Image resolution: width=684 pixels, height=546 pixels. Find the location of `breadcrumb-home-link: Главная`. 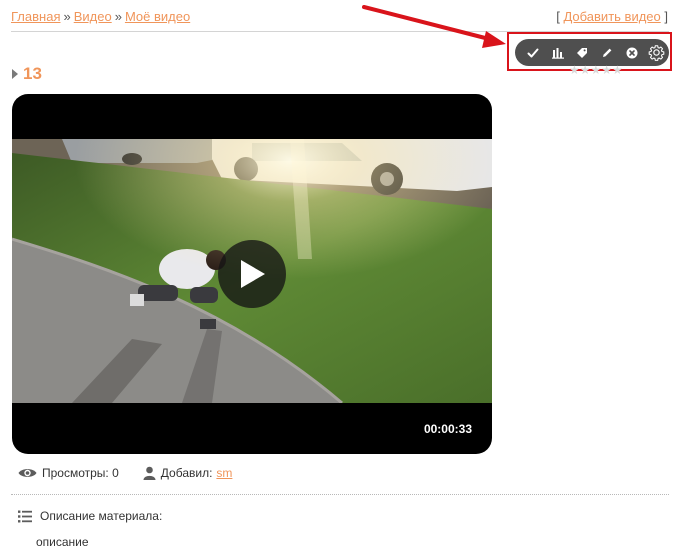

breadcrumb-home-link: Главная is located at coordinates (35, 16).